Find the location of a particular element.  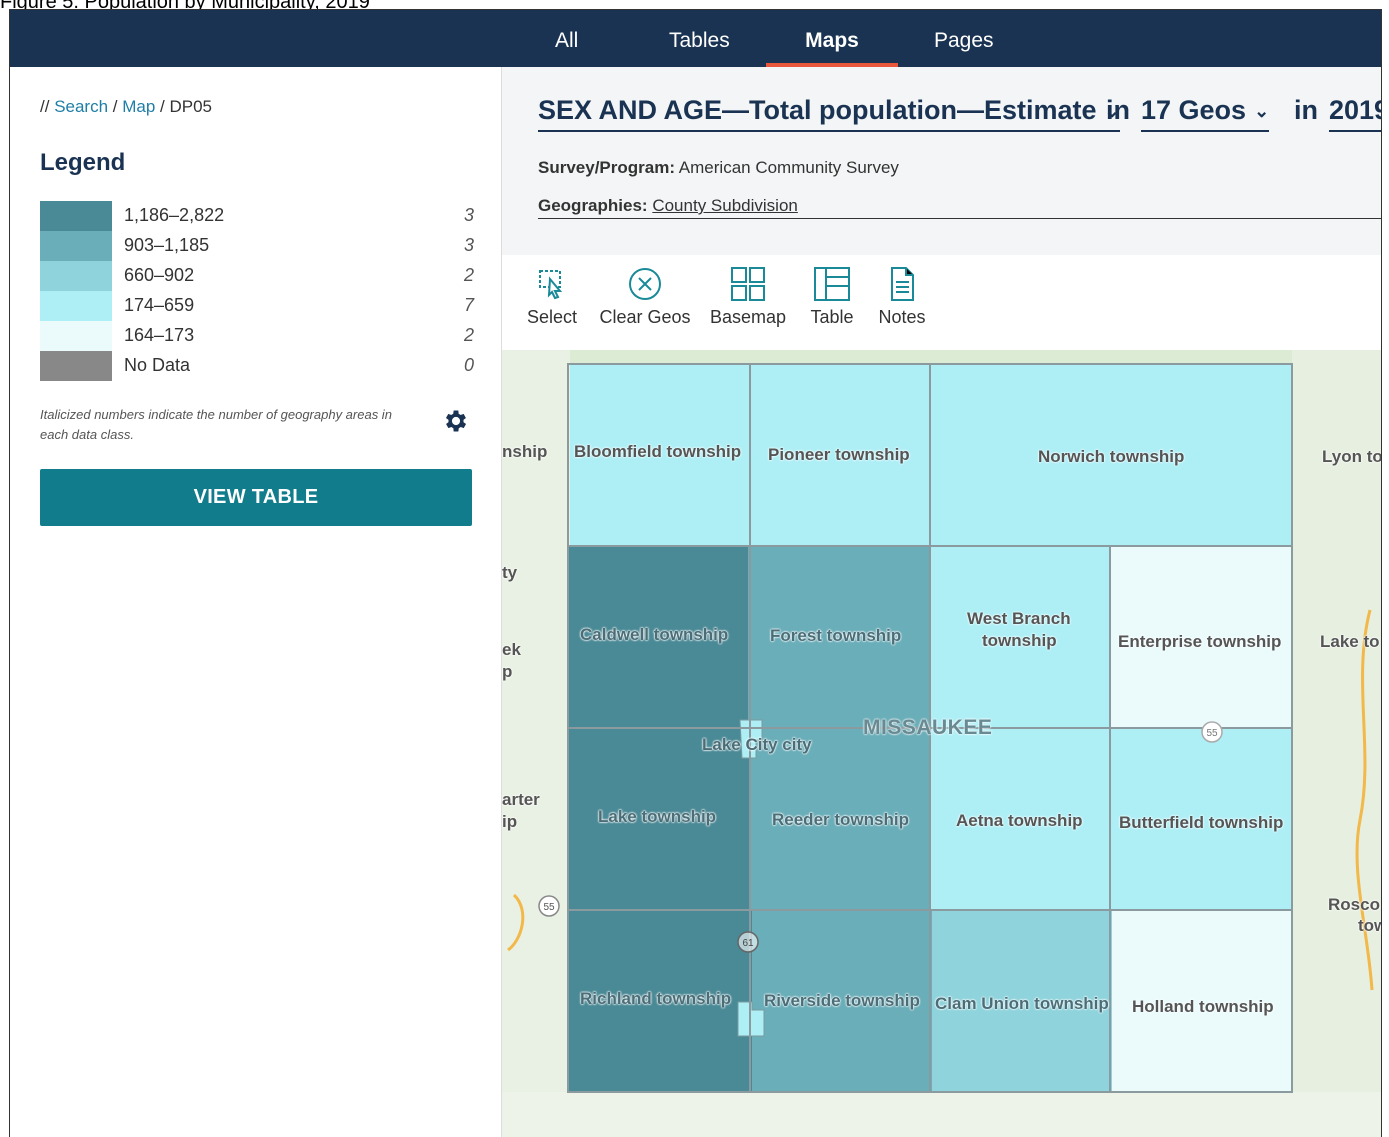

document-icon is located at coordinates (902, 284).